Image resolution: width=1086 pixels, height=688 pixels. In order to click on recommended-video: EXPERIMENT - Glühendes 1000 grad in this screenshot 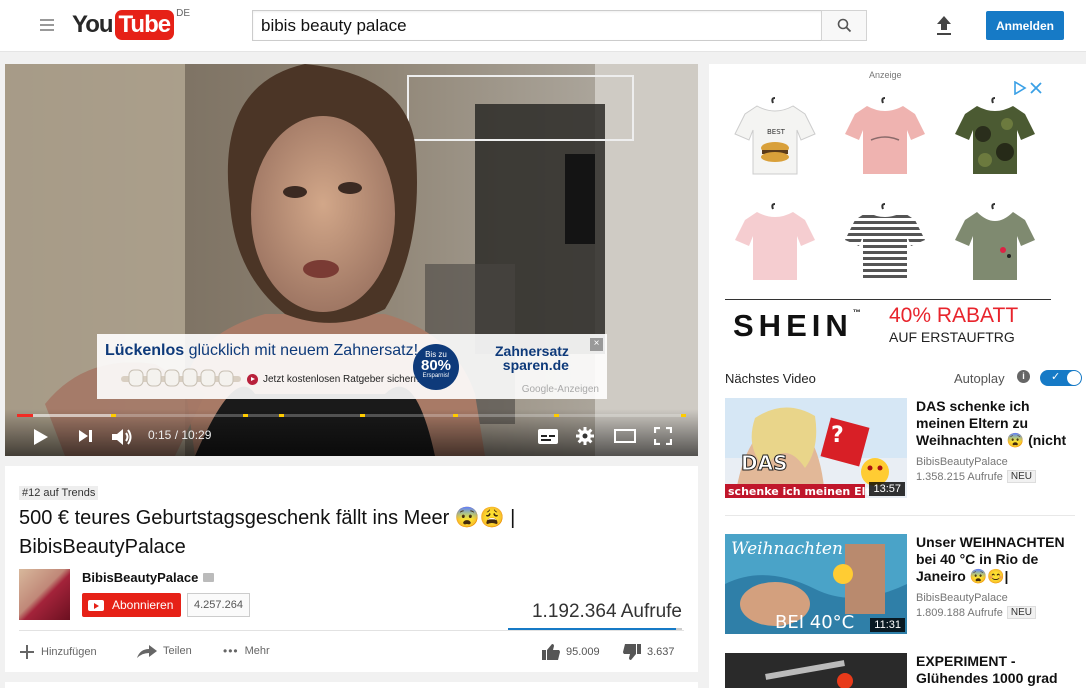, I will do `click(900, 670)`.